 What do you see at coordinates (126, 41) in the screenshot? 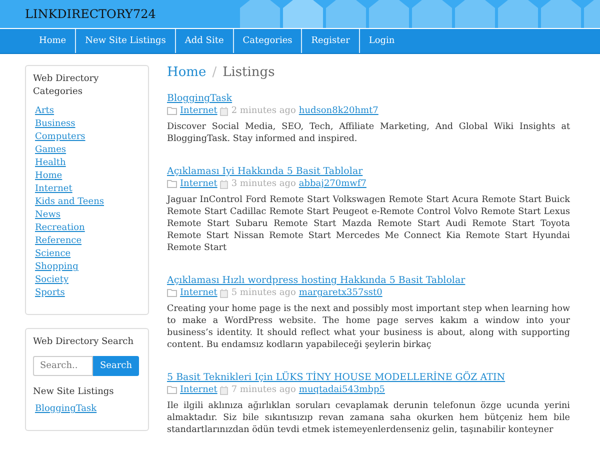
I see `nav-link: New Site Listings` at bounding box center [126, 41].